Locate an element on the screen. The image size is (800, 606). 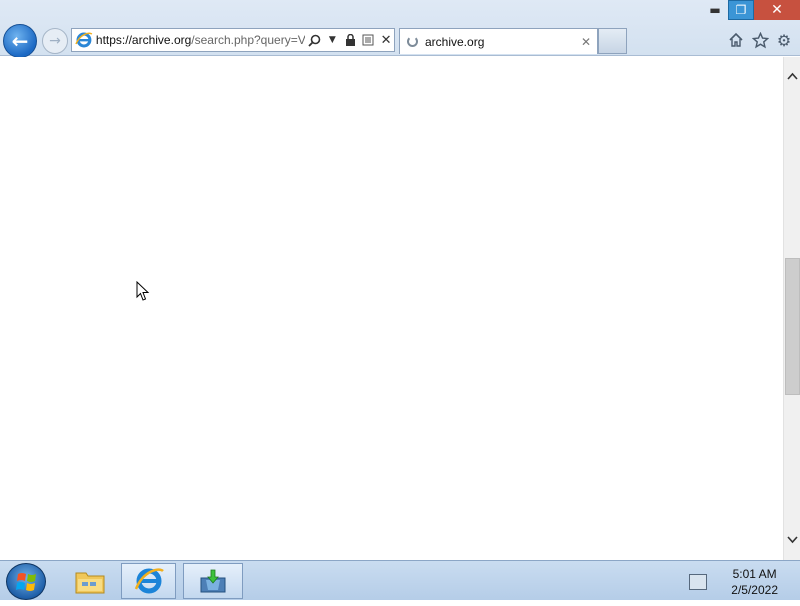
home-icon is located at coordinates (736, 40).